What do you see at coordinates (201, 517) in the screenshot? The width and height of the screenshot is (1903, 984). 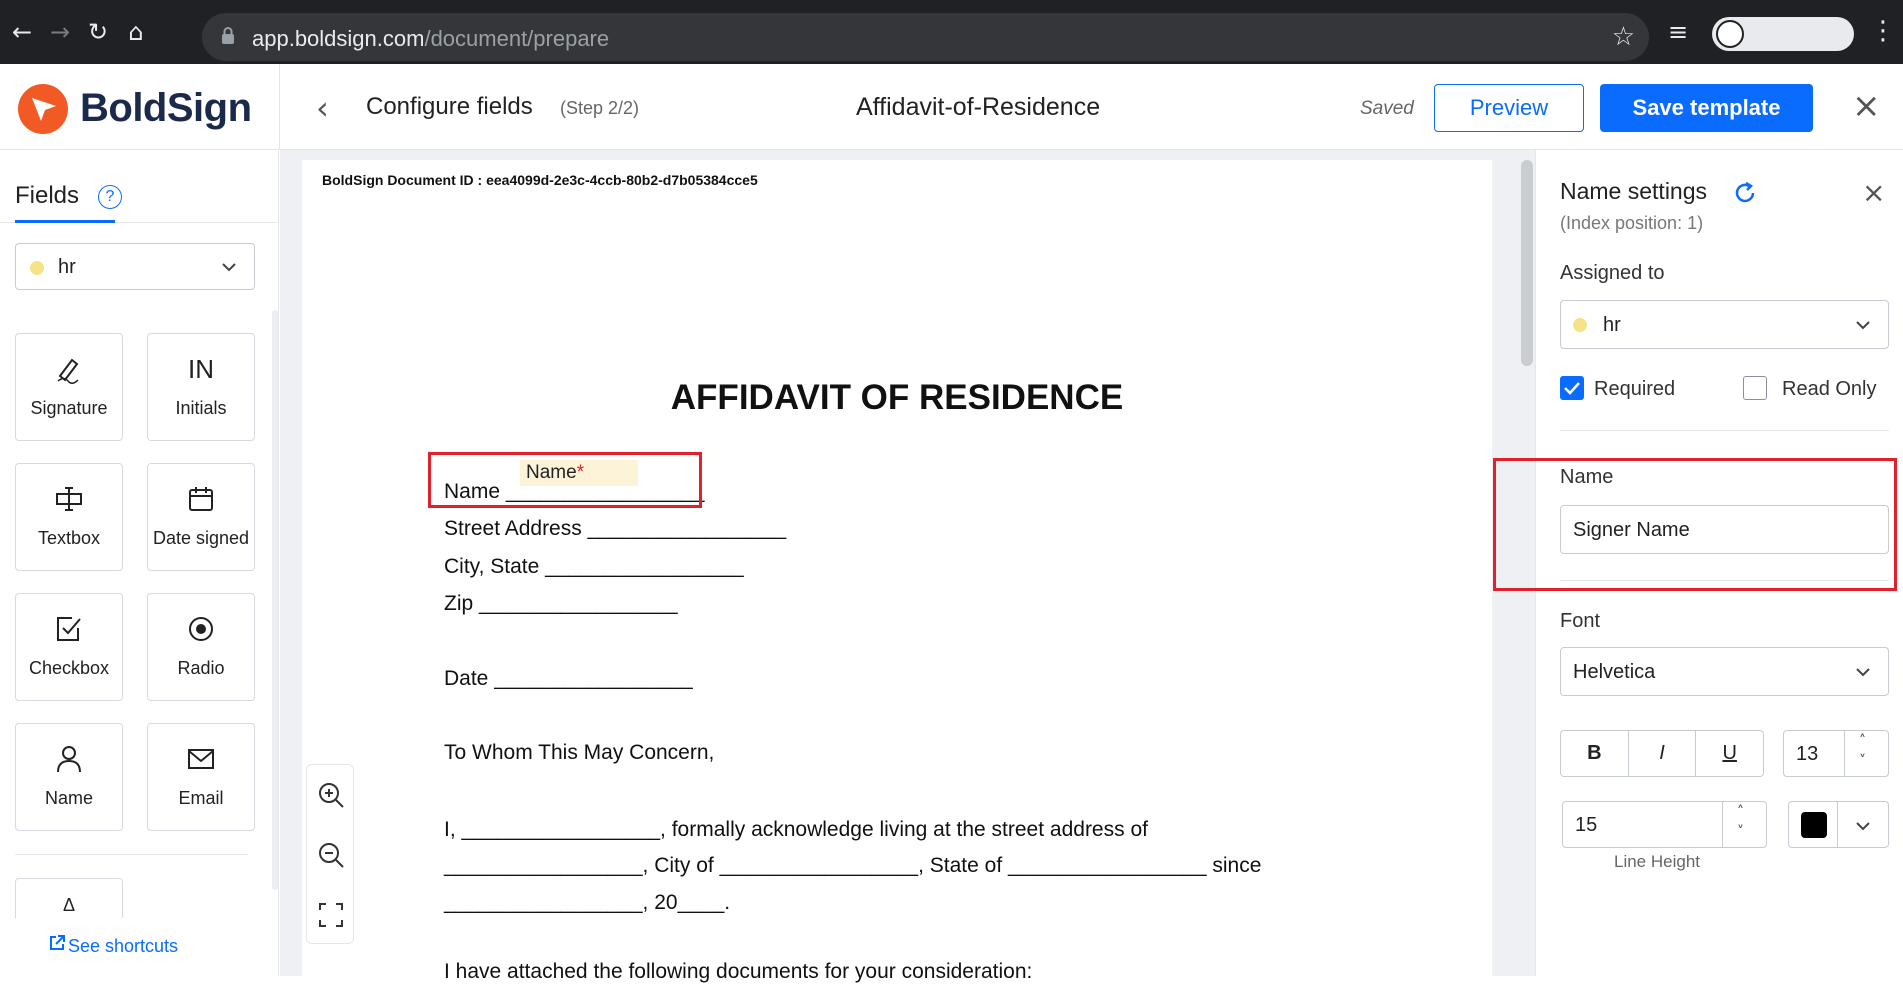 I see `field-tile-date-signed: Date signed` at bounding box center [201, 517].